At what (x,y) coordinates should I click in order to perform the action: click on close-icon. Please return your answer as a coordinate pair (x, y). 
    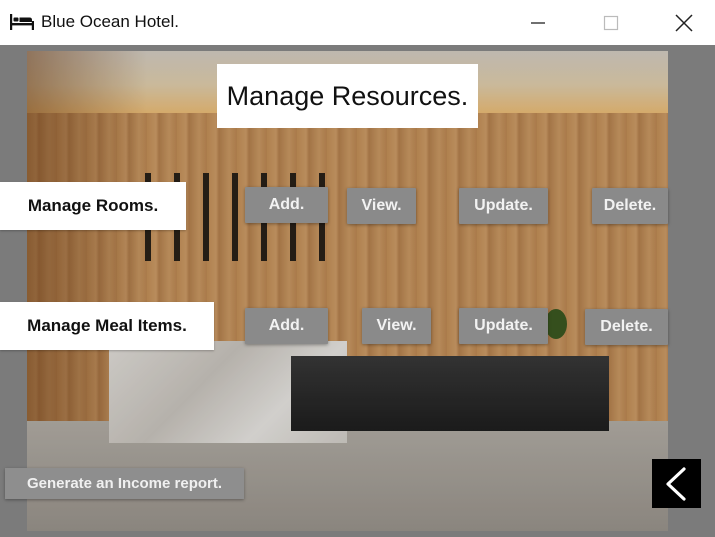
    Looking at the image, I should click on (684, 22).